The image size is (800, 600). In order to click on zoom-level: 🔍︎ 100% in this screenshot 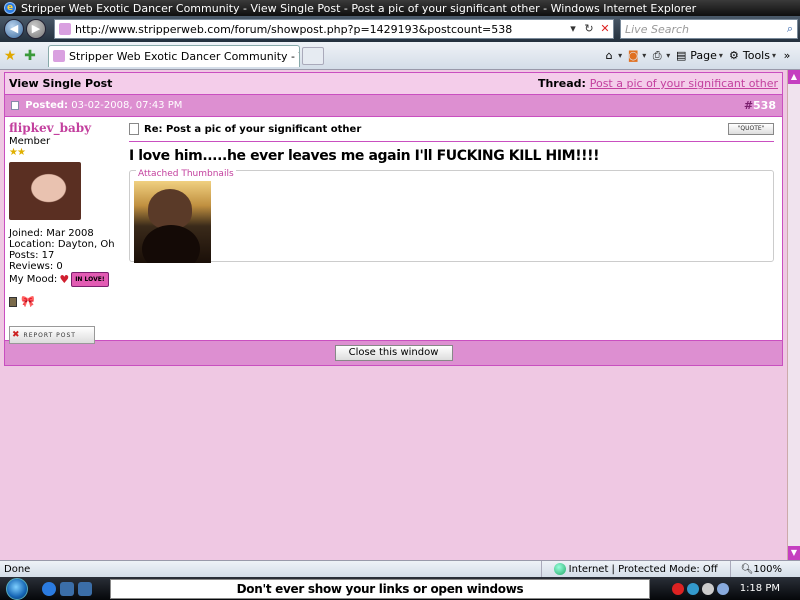, I will do `click(764, 569)`.